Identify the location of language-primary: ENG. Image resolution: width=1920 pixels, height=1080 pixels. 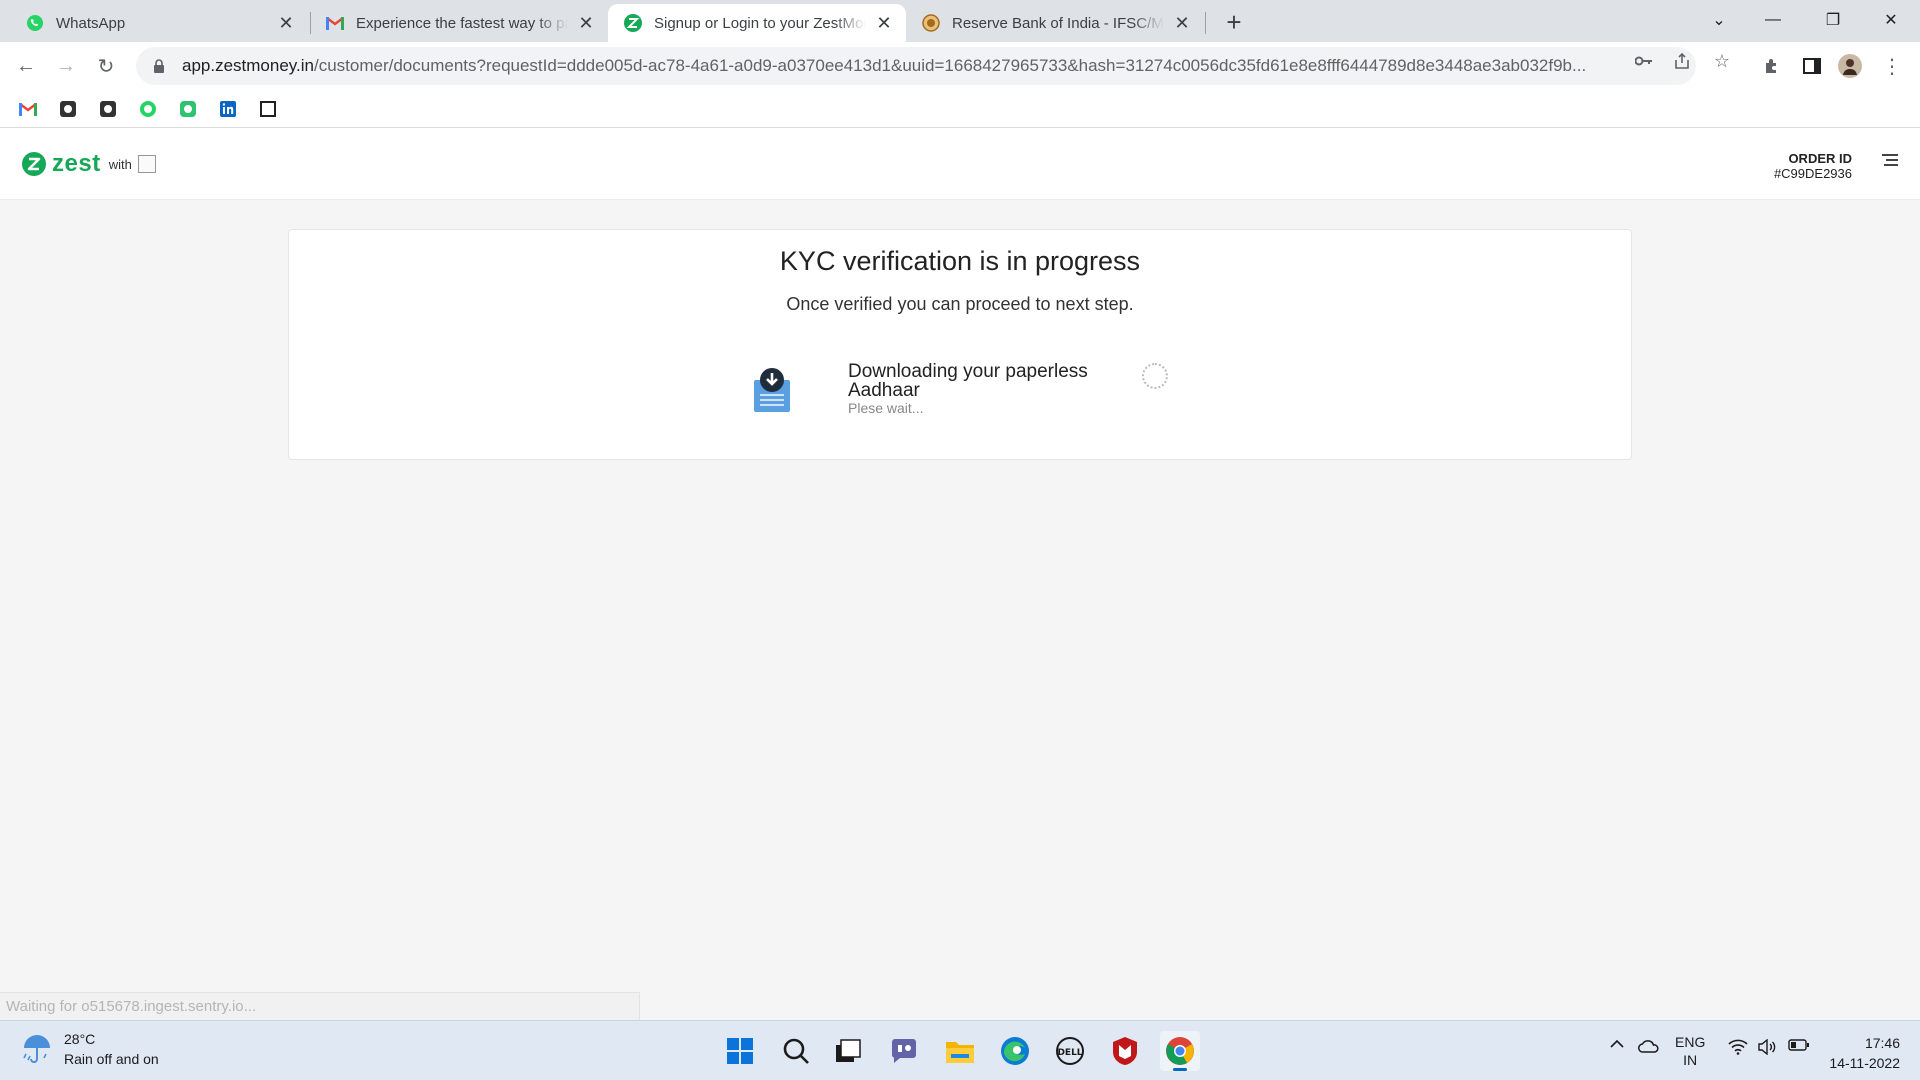
(1690, 1042).